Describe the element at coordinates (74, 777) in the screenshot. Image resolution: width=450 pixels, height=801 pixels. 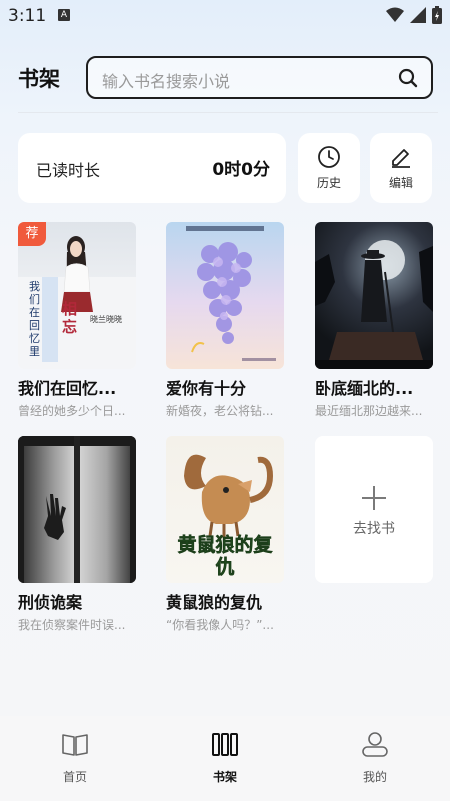
I see `nav-home-label: 首页` at that location.